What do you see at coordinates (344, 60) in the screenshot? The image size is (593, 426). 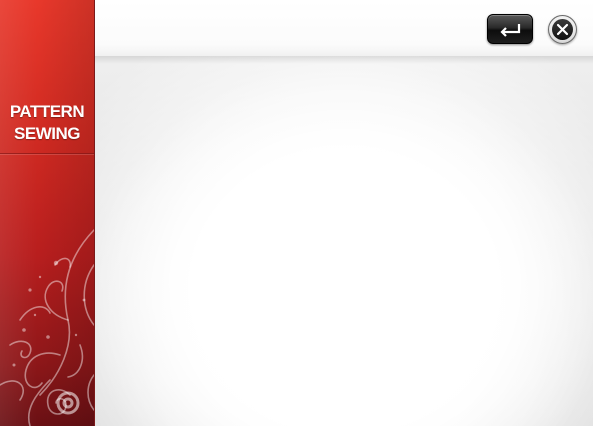 I see `toolbar-shadow` at bounding box center [344, 60].